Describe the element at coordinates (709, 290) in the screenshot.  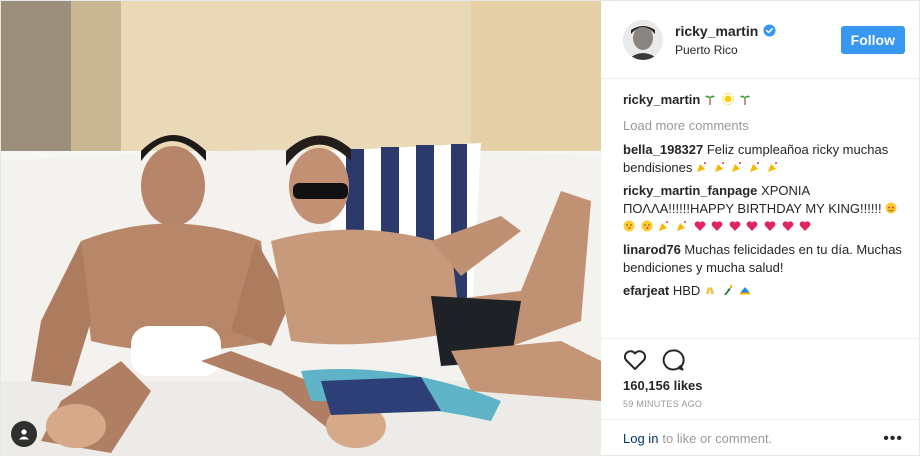
I see `clapping-hands-icon` at that location.